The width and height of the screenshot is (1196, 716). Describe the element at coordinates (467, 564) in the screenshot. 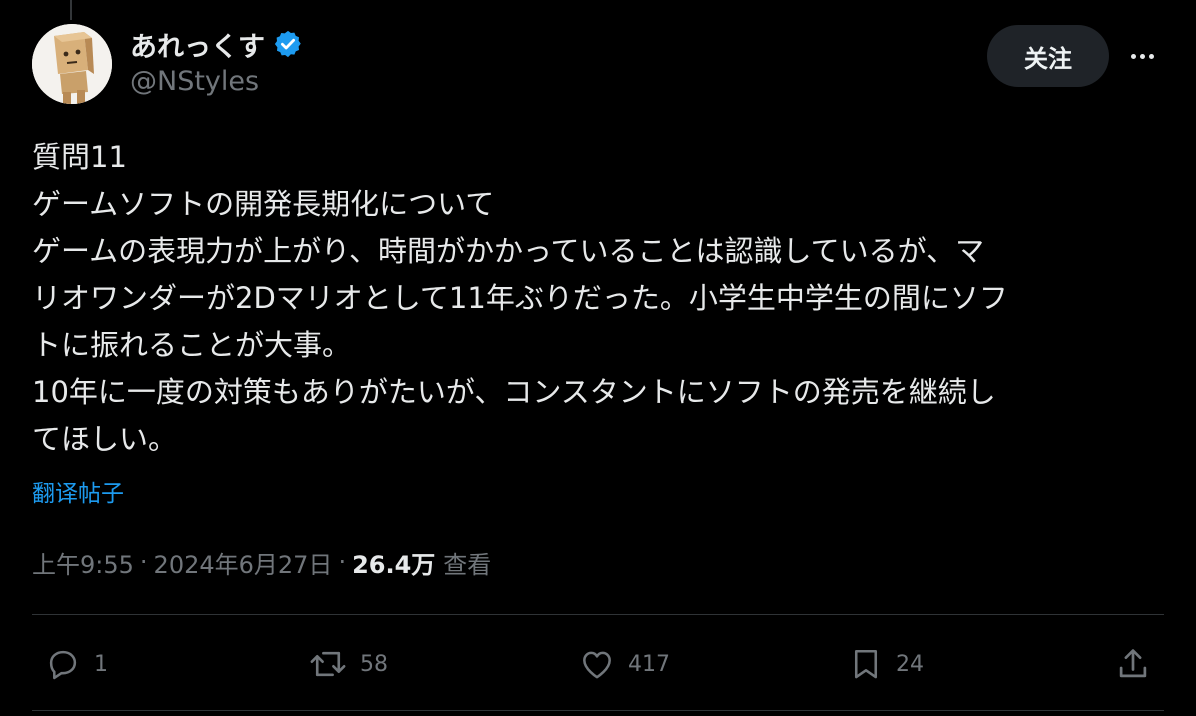

I see `views-label: 查看` at that location.